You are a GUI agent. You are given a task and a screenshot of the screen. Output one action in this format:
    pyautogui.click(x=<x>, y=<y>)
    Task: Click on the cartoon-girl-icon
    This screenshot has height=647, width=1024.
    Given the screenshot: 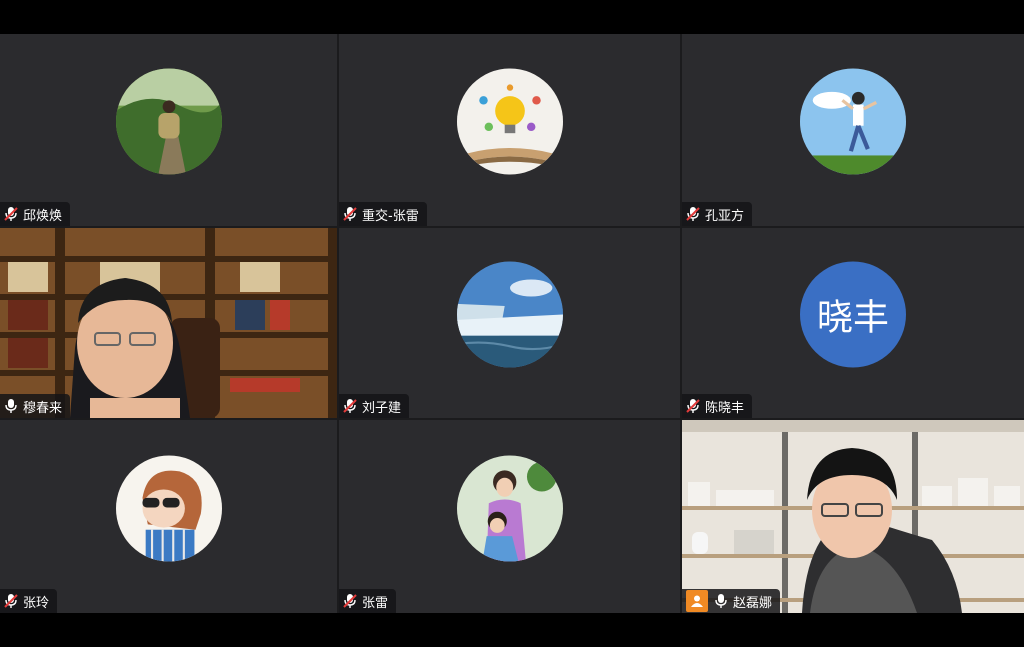 What is the action you would take?
    pyautogui.click(x=168, y=508)
    